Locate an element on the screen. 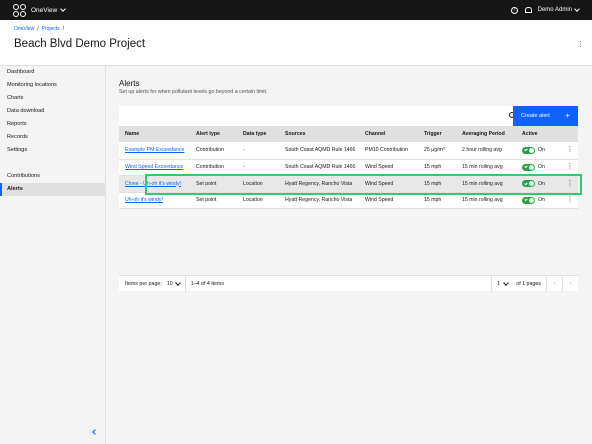 Image resolution: width=592 pixels, height=444 pixels. column-header-active: Active is located at coordinates (536, 134).